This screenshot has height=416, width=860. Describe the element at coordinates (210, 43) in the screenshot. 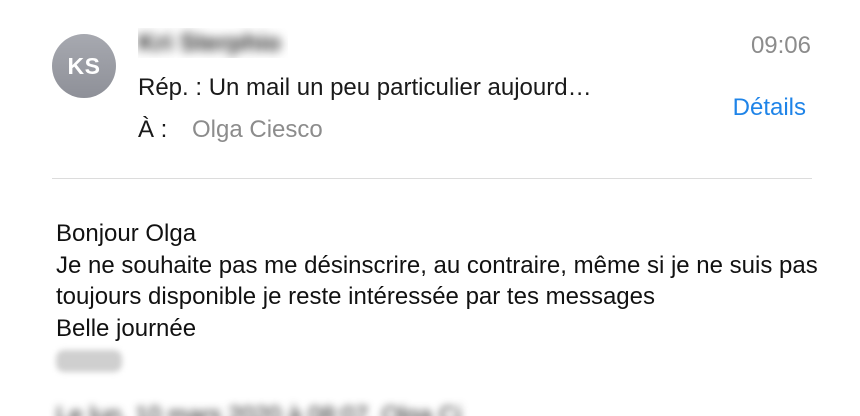

I see `sender-name-redacted: Kri Sterphio` at that location.